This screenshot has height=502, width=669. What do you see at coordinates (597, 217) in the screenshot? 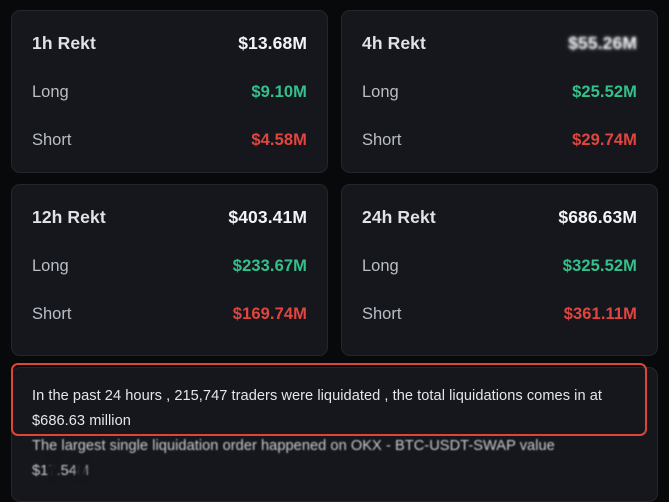
I see `rekt-card-total: $686.63M` at bounding box center [597, 217].